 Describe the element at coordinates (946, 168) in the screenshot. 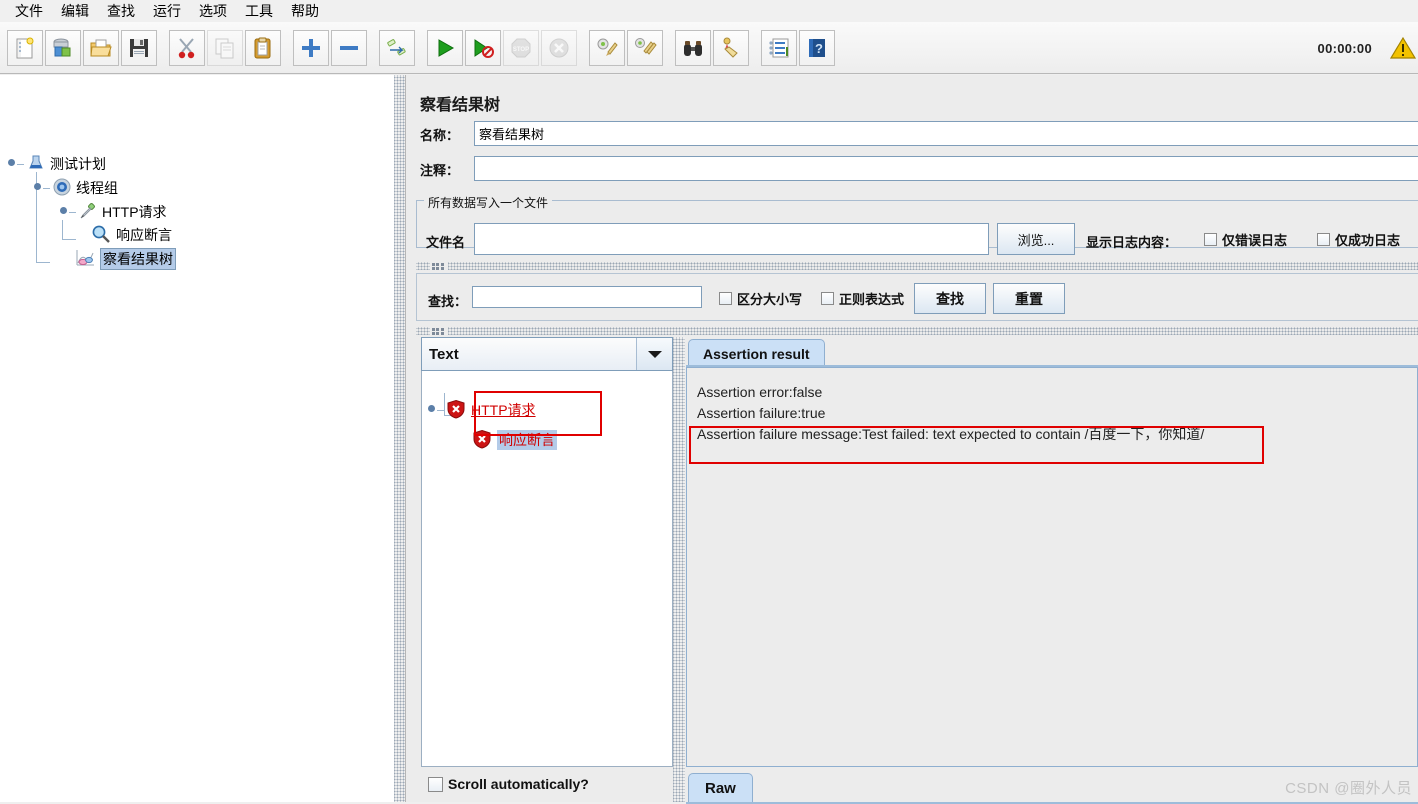

I see `comment-input` at that location.